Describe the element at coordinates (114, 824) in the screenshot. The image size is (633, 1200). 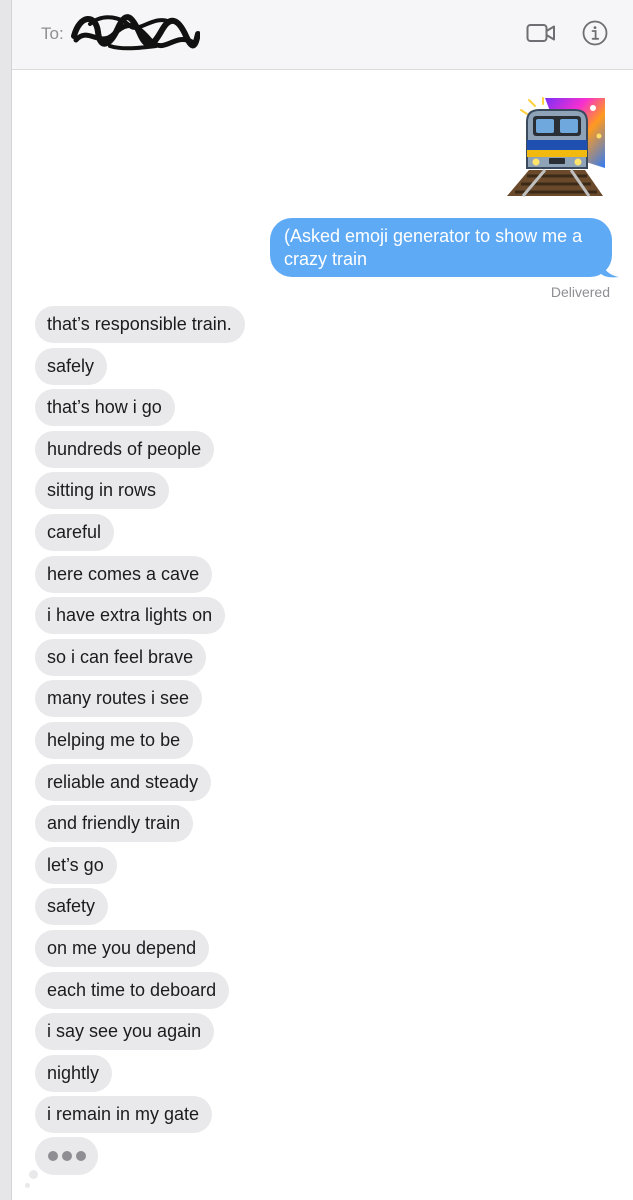
I see `received-message-bubble: and friendly train` at that location.